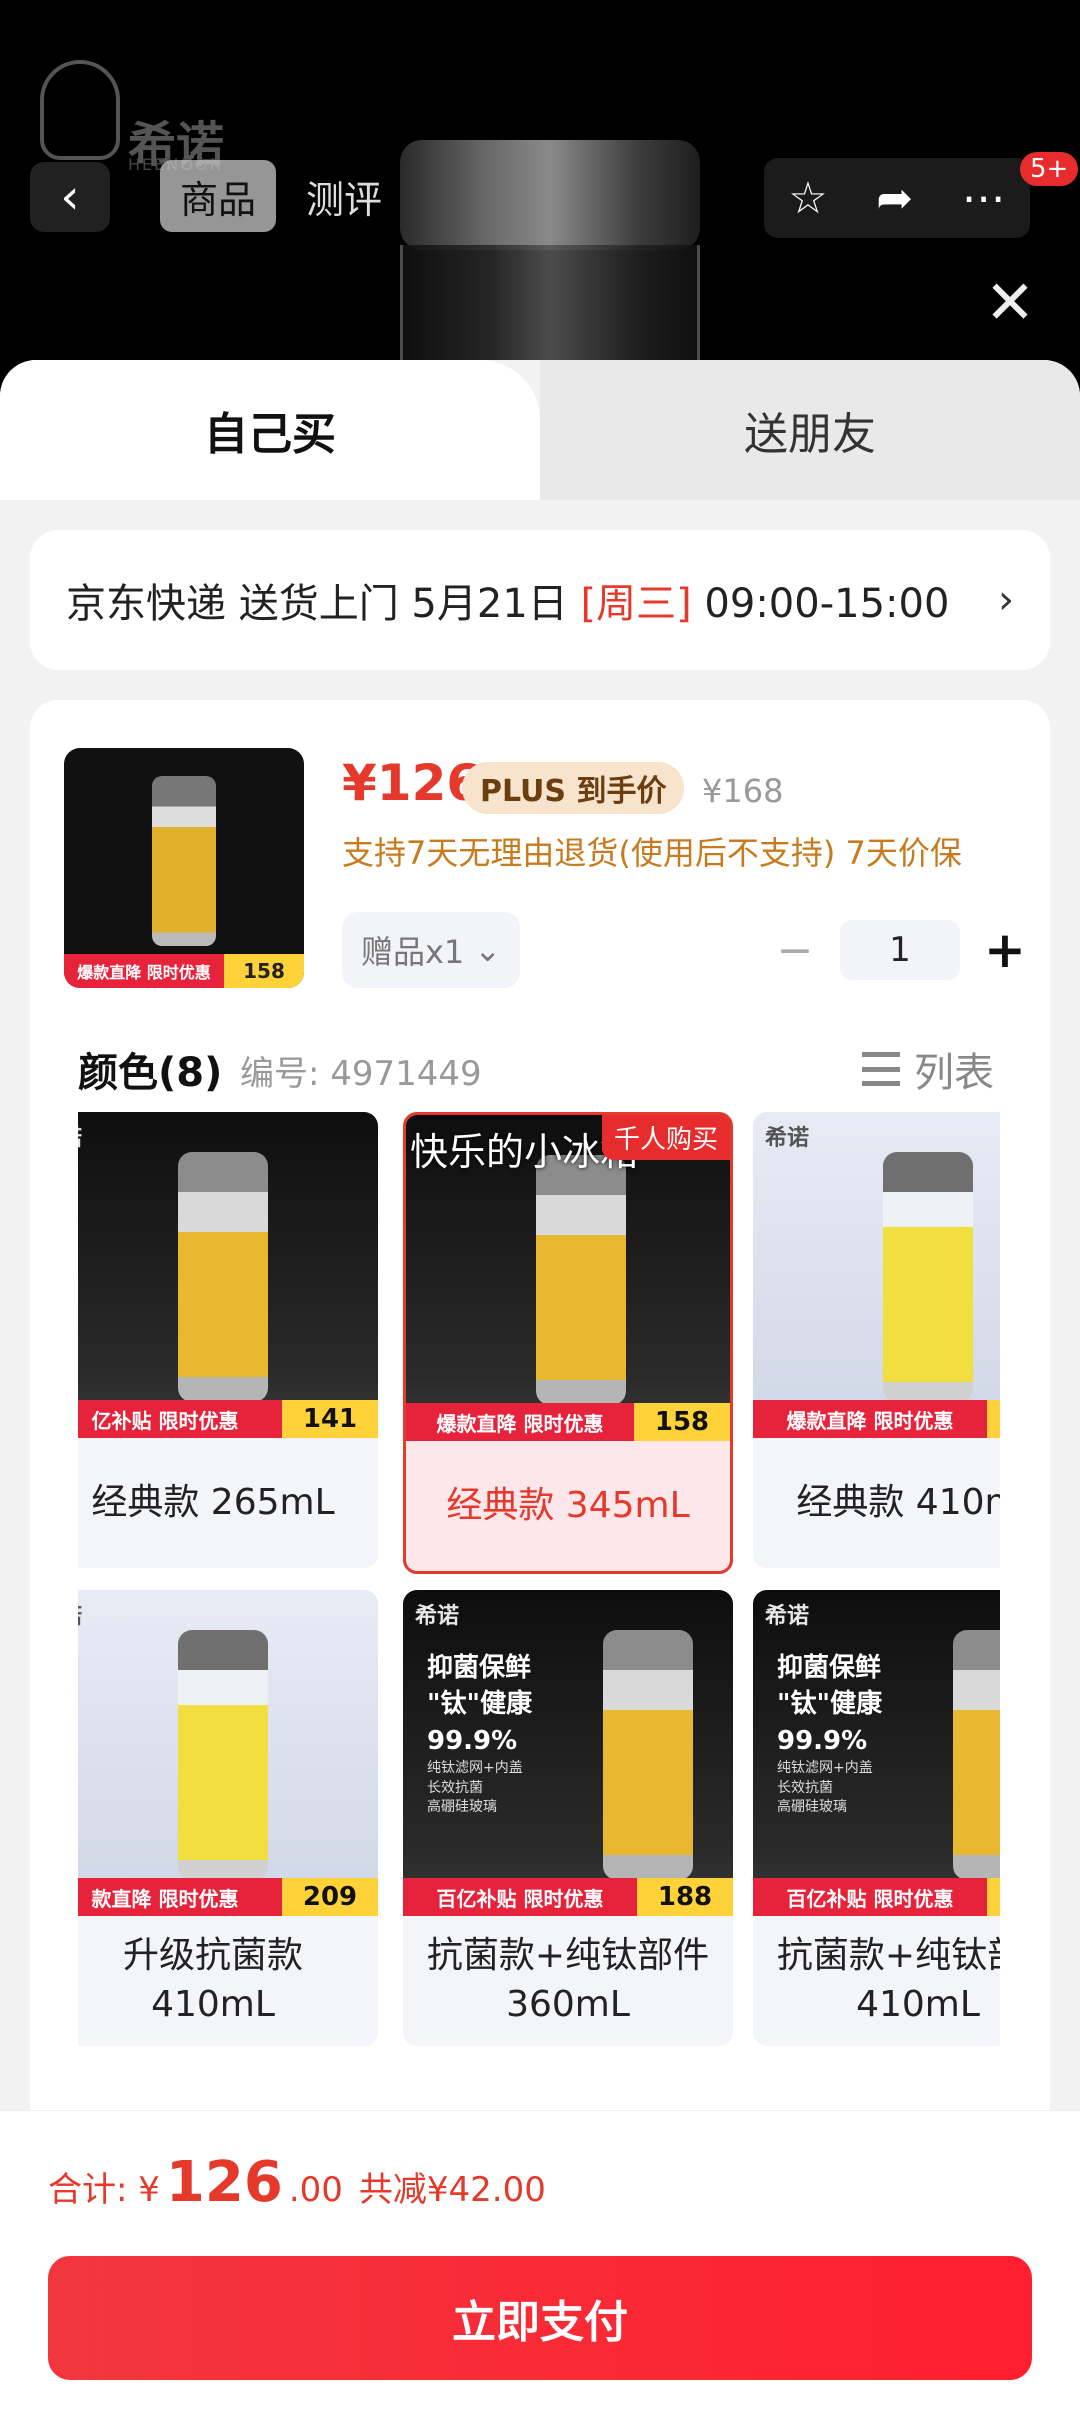  I want to click on delivery-weekday: [周三], so click(636, 604).